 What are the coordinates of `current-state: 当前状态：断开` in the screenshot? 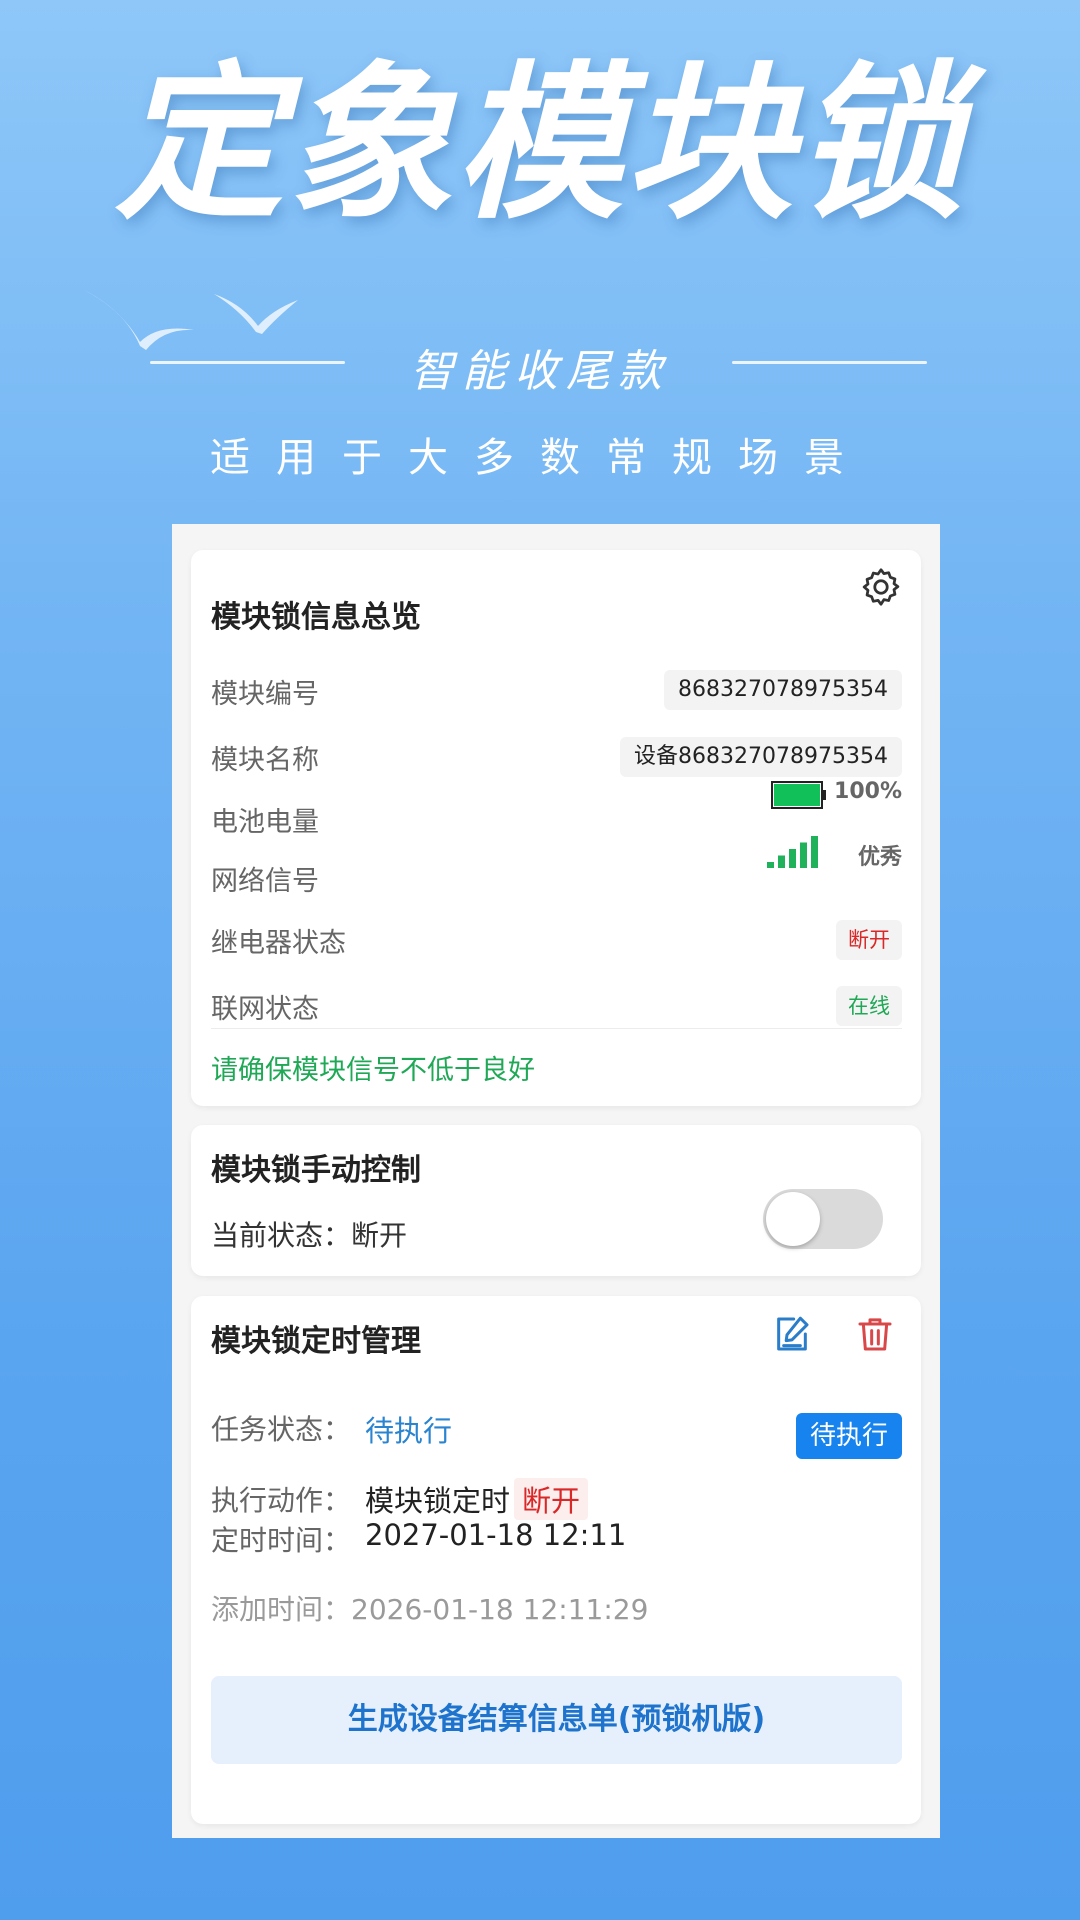 It's located at (309, 1234).